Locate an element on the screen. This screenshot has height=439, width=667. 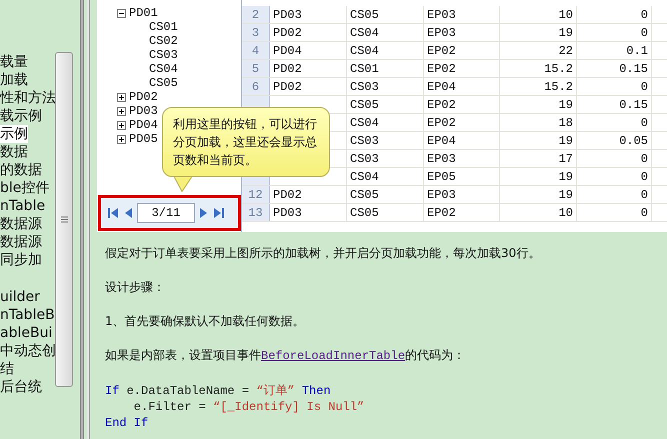
sidebar-item: 加载 is located at coordinates (14, 80).